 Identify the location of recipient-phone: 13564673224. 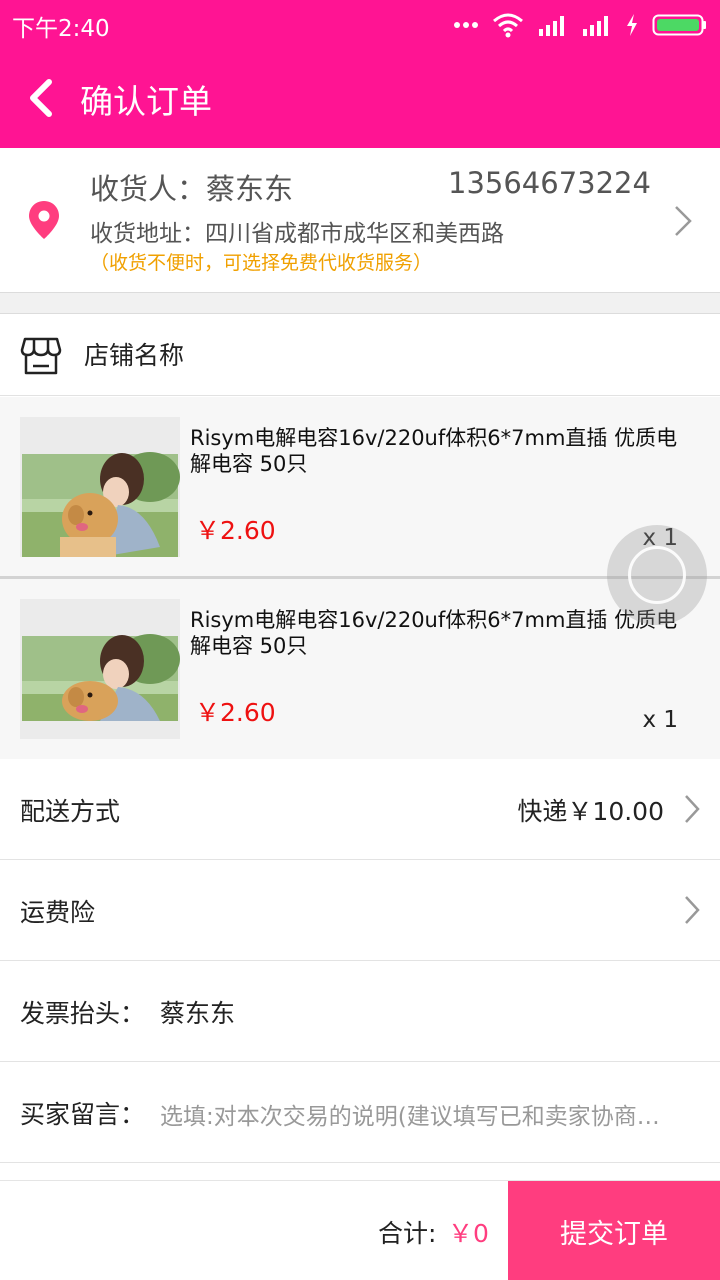
(549, 183).